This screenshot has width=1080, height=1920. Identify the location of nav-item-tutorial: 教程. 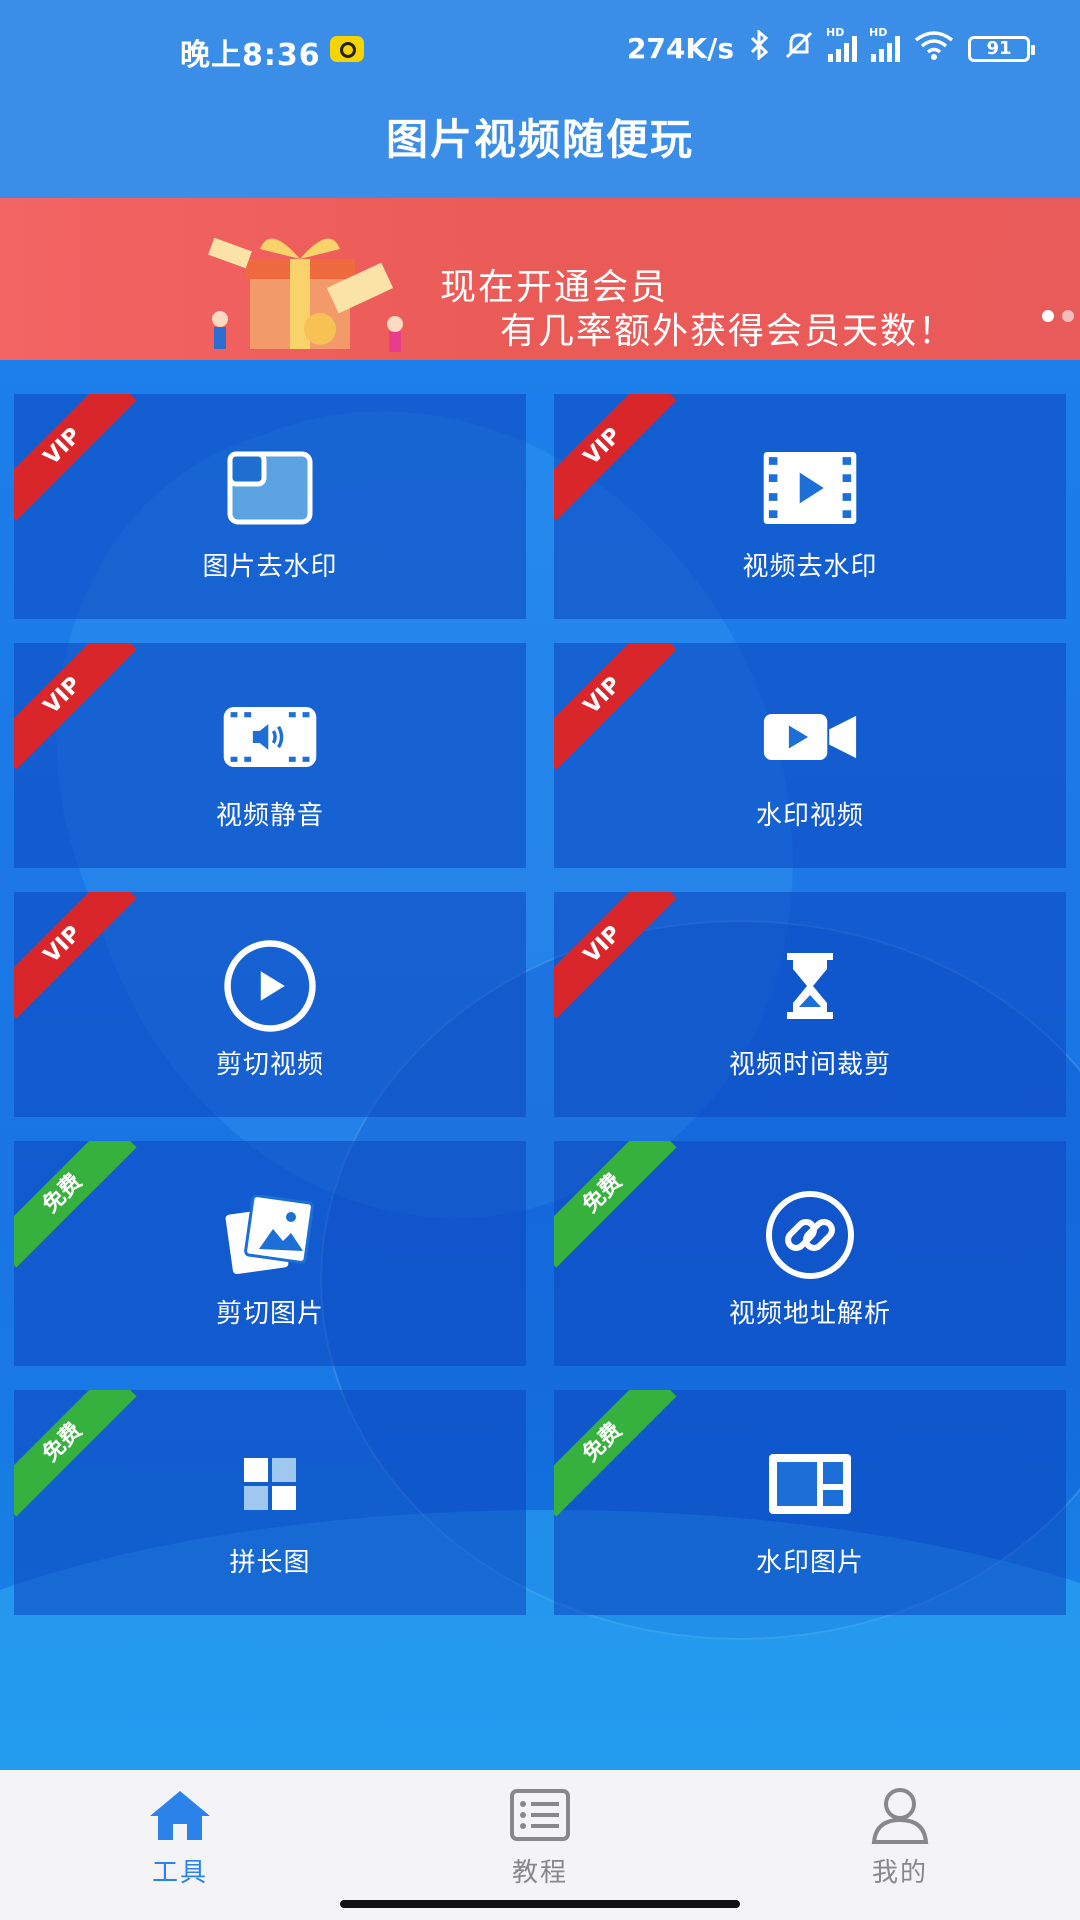
(540, 1845).